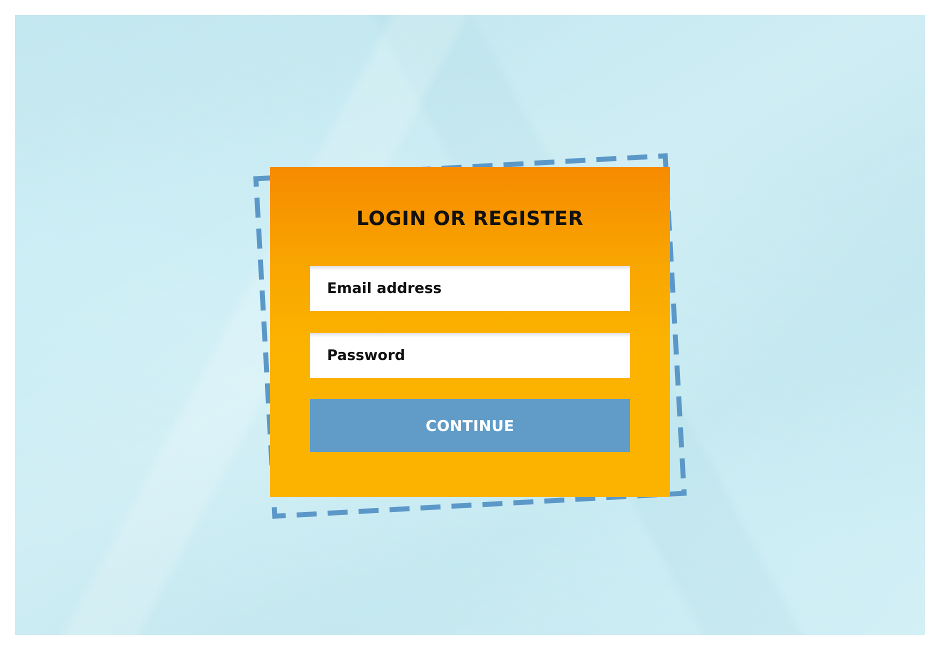 The height and width of the screenshot is (650, 940). What do you see at coordinates (470, 288) in the screenshot?
I see `input-field: Email address` at bounding box center [470, 288].